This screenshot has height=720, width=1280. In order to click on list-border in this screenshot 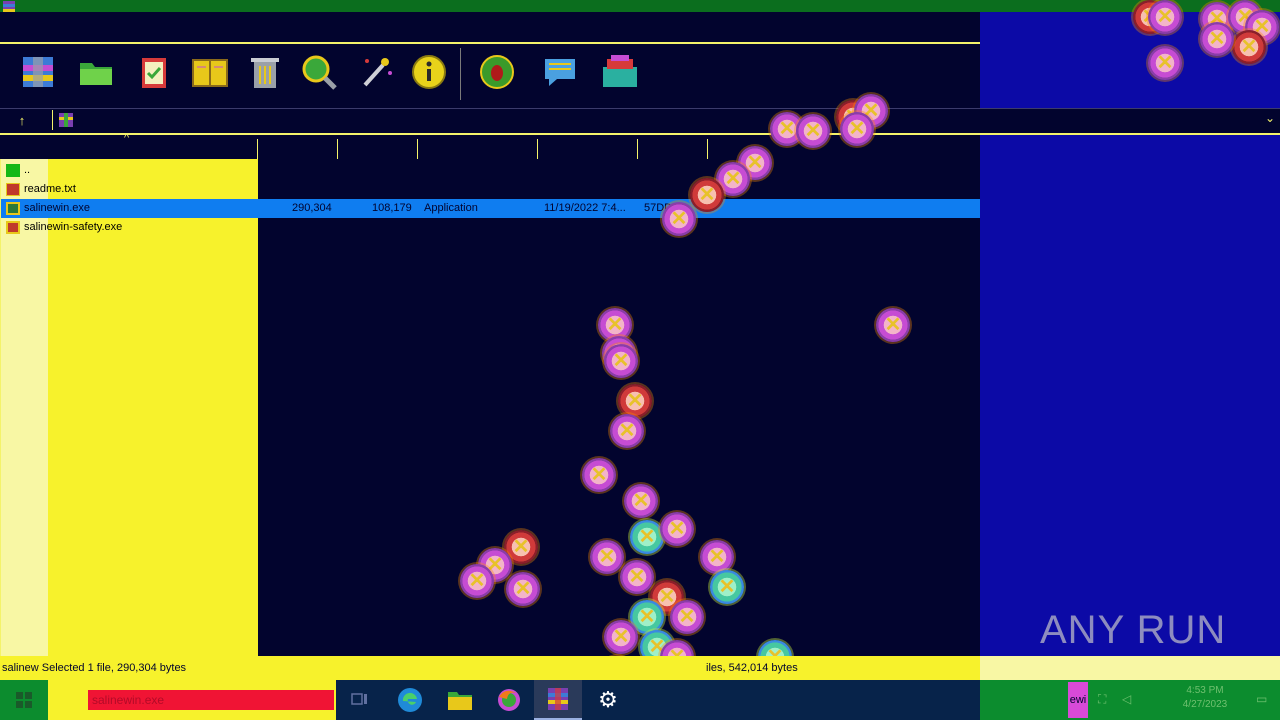, I will do `click(0, 407)`.